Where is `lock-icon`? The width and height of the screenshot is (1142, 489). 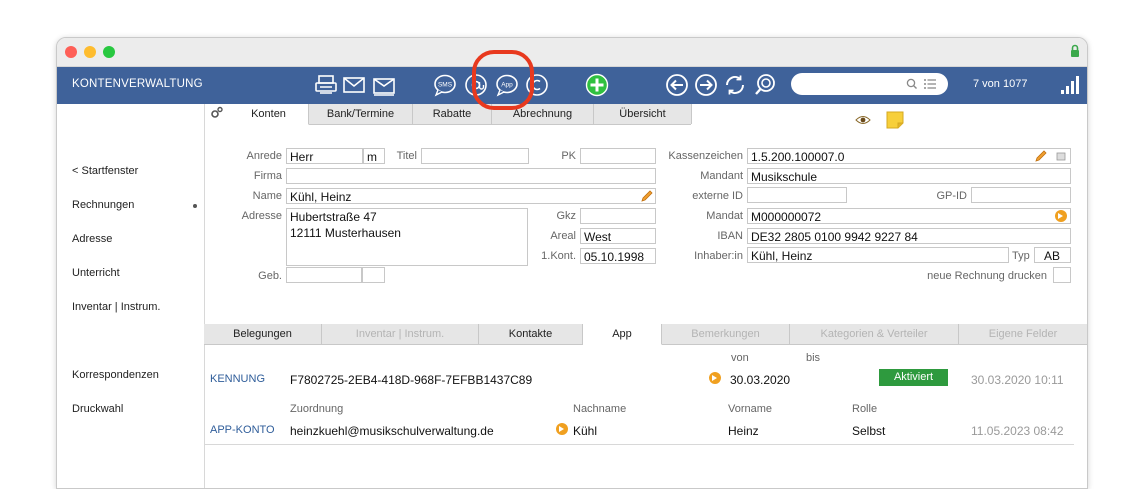 lock-icon is located at coordinates (1075, 50).